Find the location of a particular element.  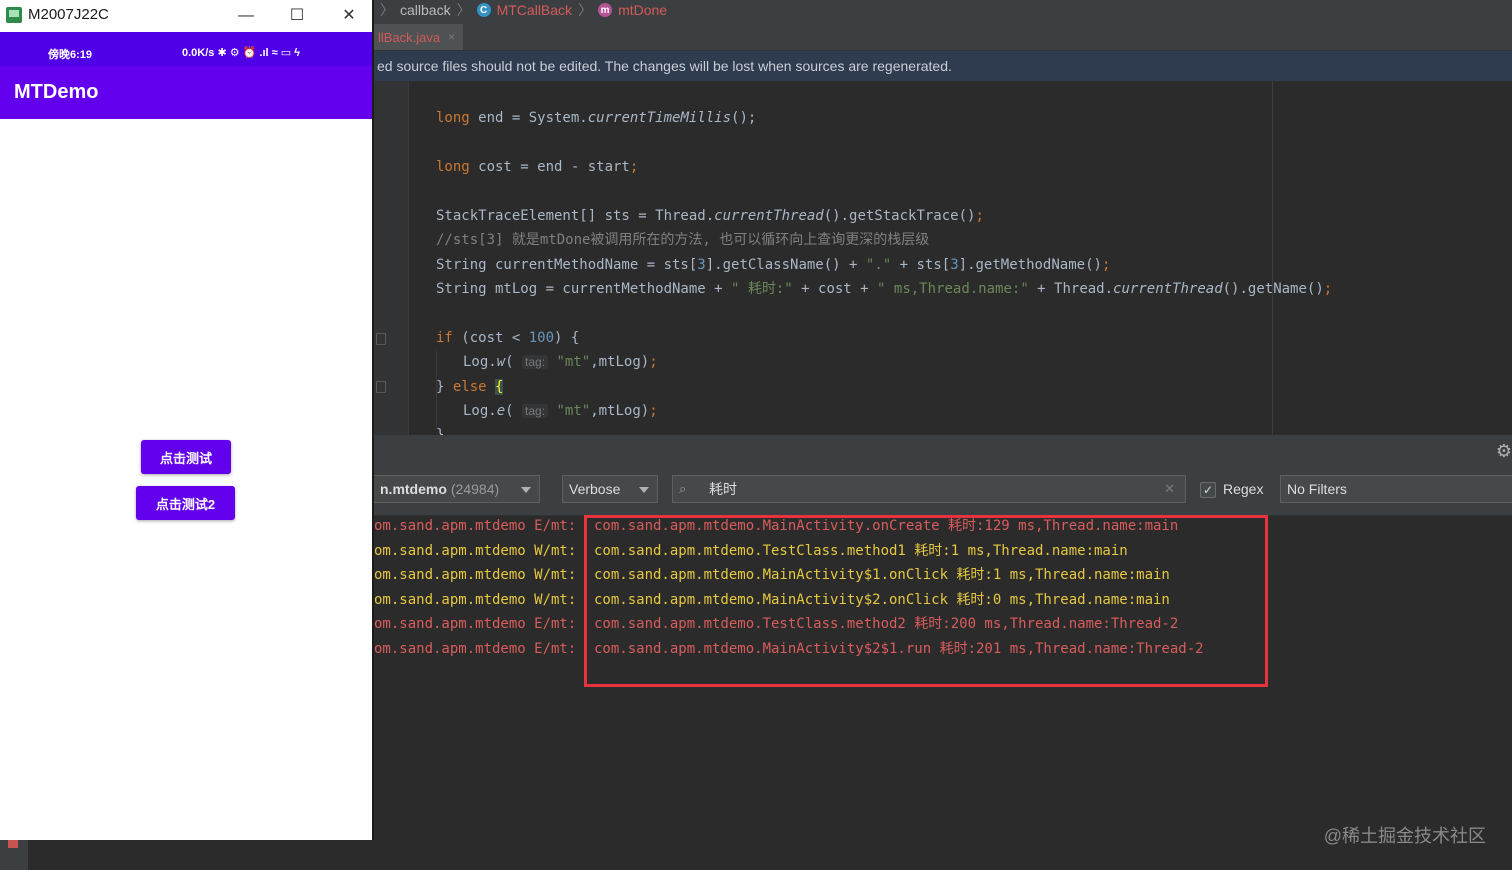

code-line-2: long cost = end - start; is located at coordinates (537, 167).